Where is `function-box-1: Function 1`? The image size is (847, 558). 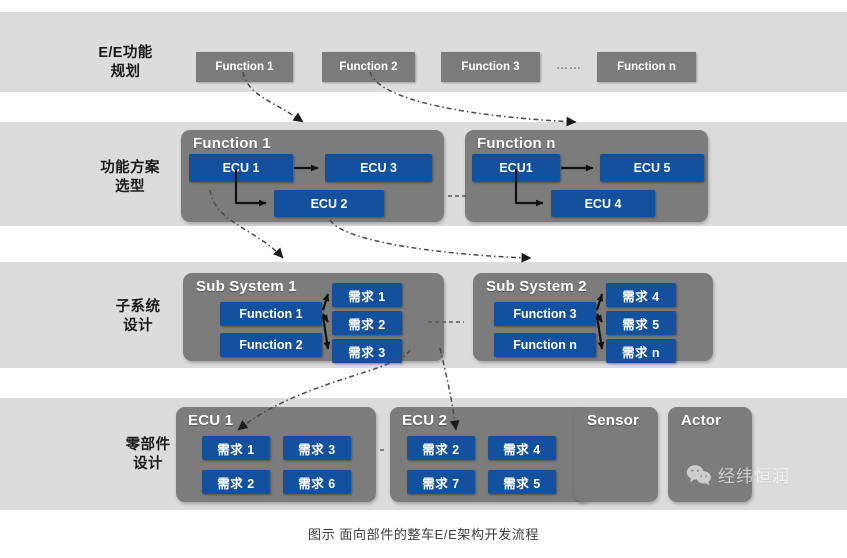 function-box-1: Function 1 is located at coordinates (244, 67).